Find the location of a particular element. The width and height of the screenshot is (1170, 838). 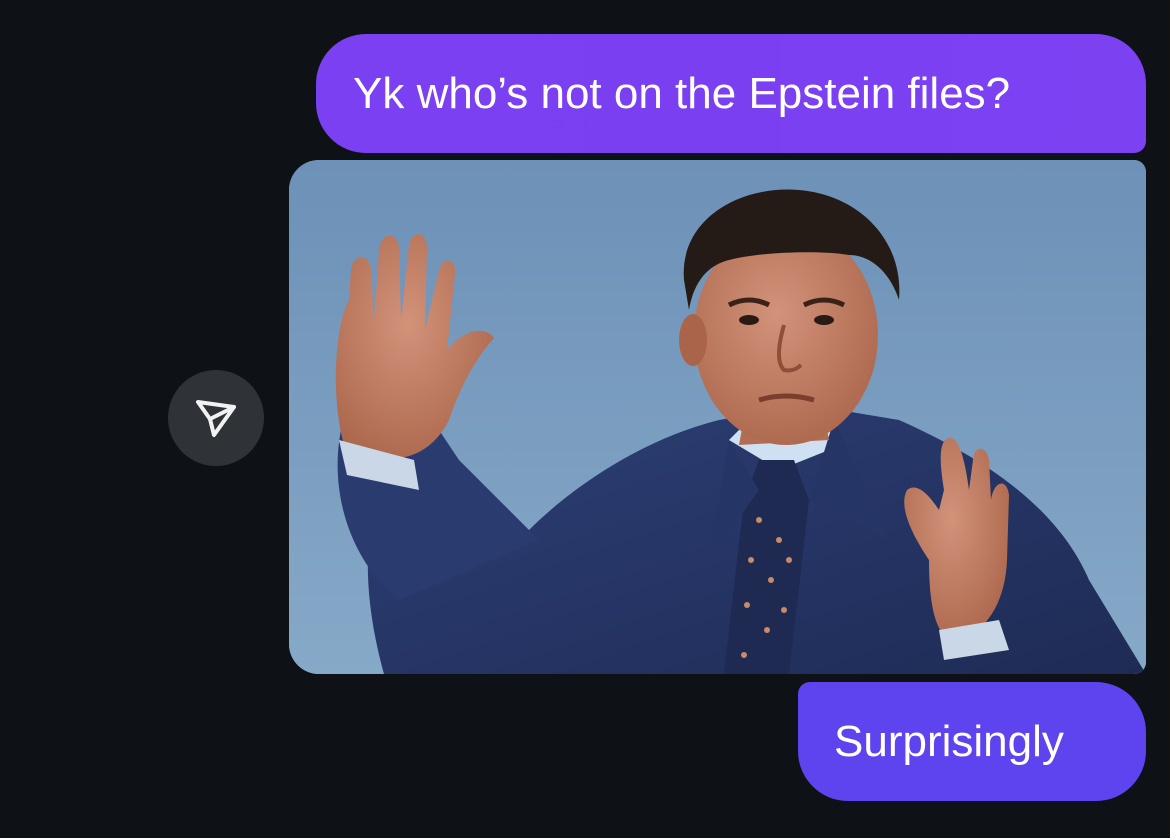

message-bubble-outgoing: Yk who’s not on the Epstein files? is located at coordinates (731, 93).